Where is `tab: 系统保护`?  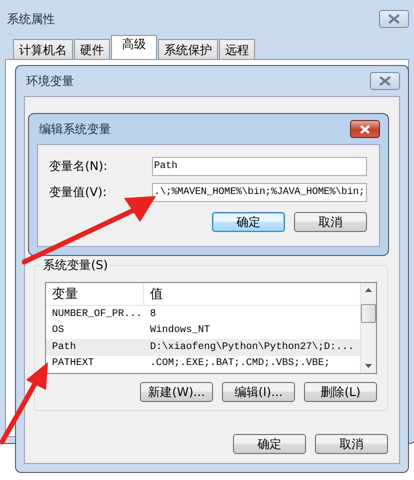
tab: 系统保护 is located at coordinates (188, 49).